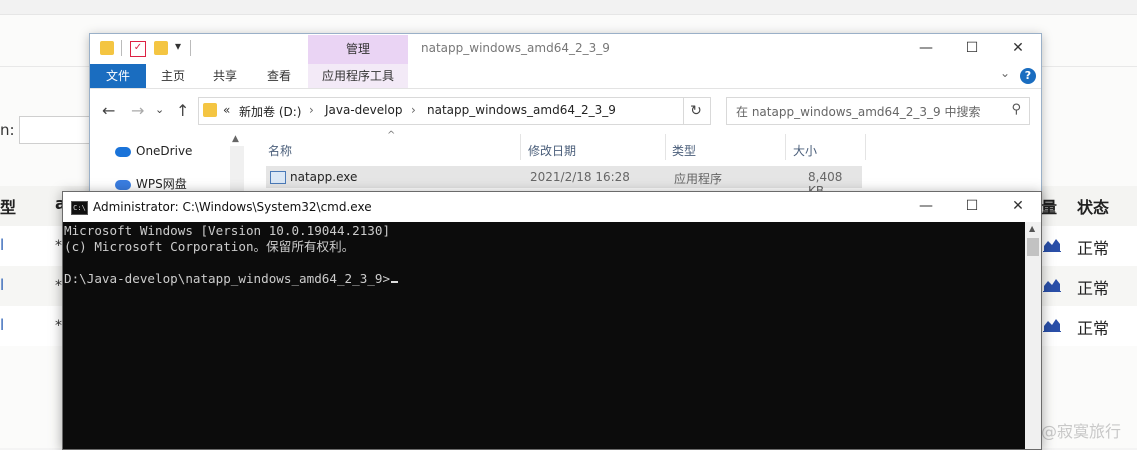 The image size is (1137, 450). Describe the element at coordinates (568, 7) in the screenshot. I see `page-top-band` at that location.